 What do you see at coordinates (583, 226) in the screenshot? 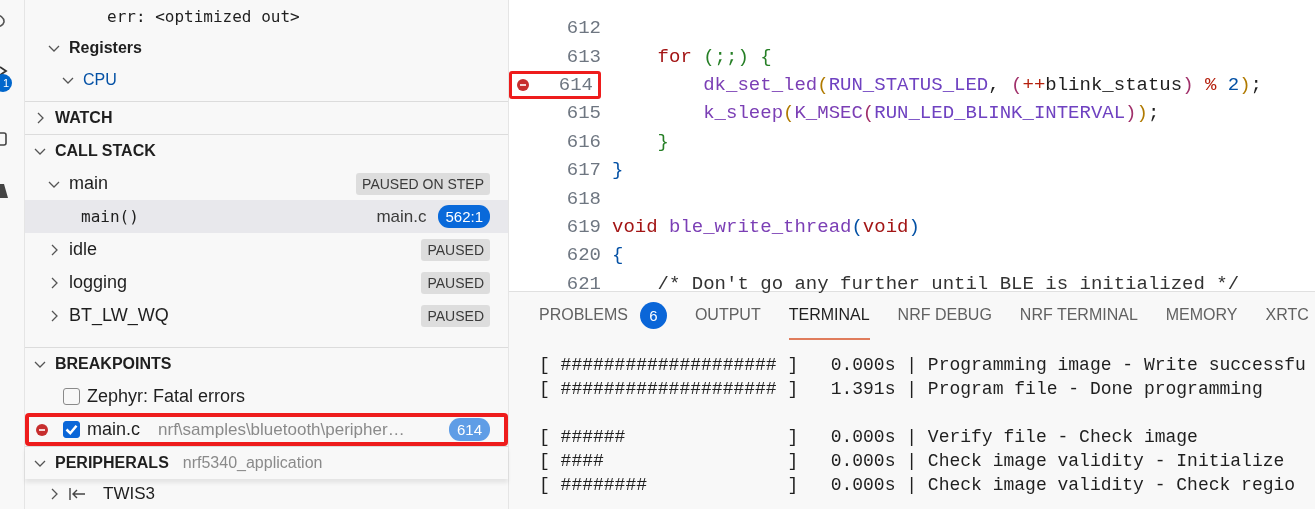
I see `line-number: 619` at bounding box center [583, 226].